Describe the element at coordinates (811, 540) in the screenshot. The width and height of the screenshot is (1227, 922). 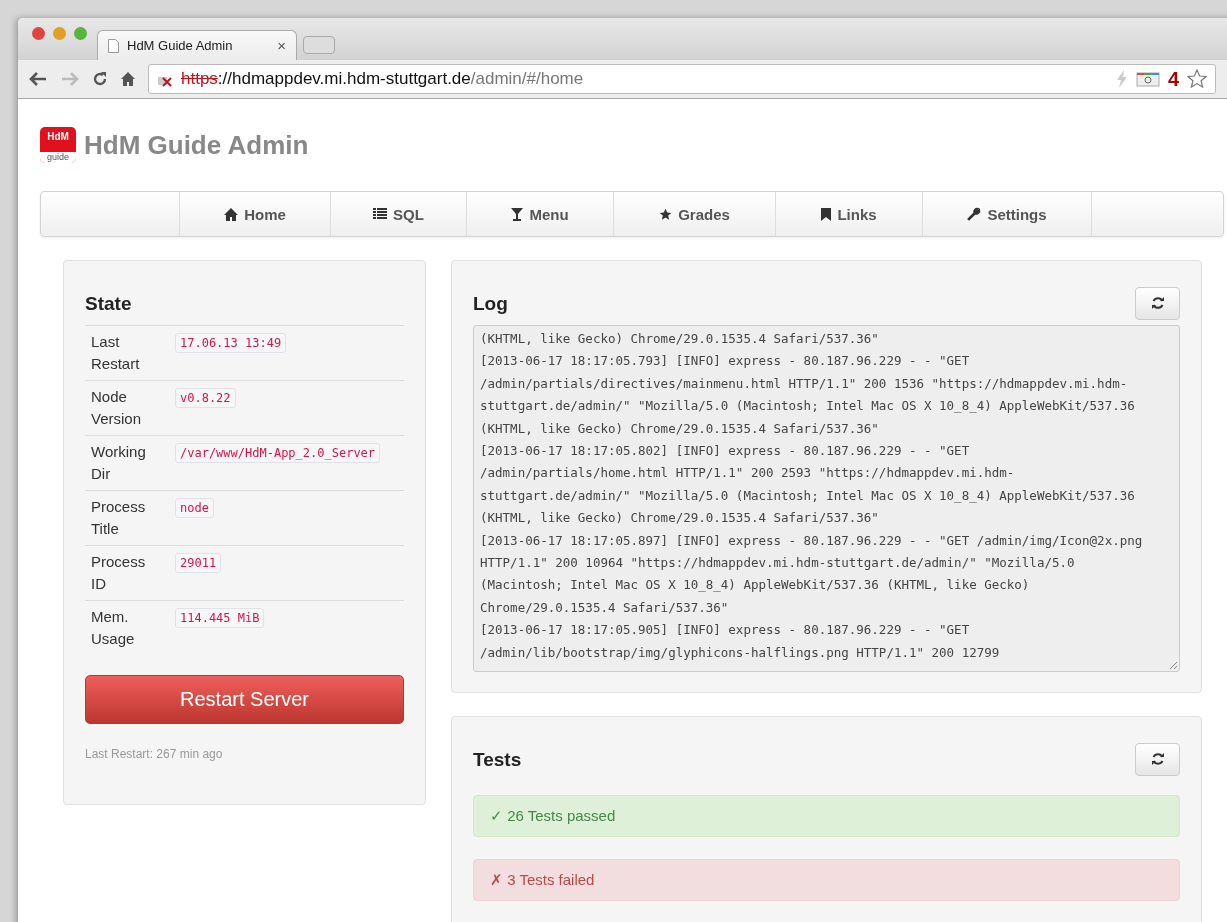
I see `log-line: [2013-06-17 18:17:05.897] [INFO] express - 80.187.96.229 - - "GET /admin/img/Icon@2x.png` at that location.